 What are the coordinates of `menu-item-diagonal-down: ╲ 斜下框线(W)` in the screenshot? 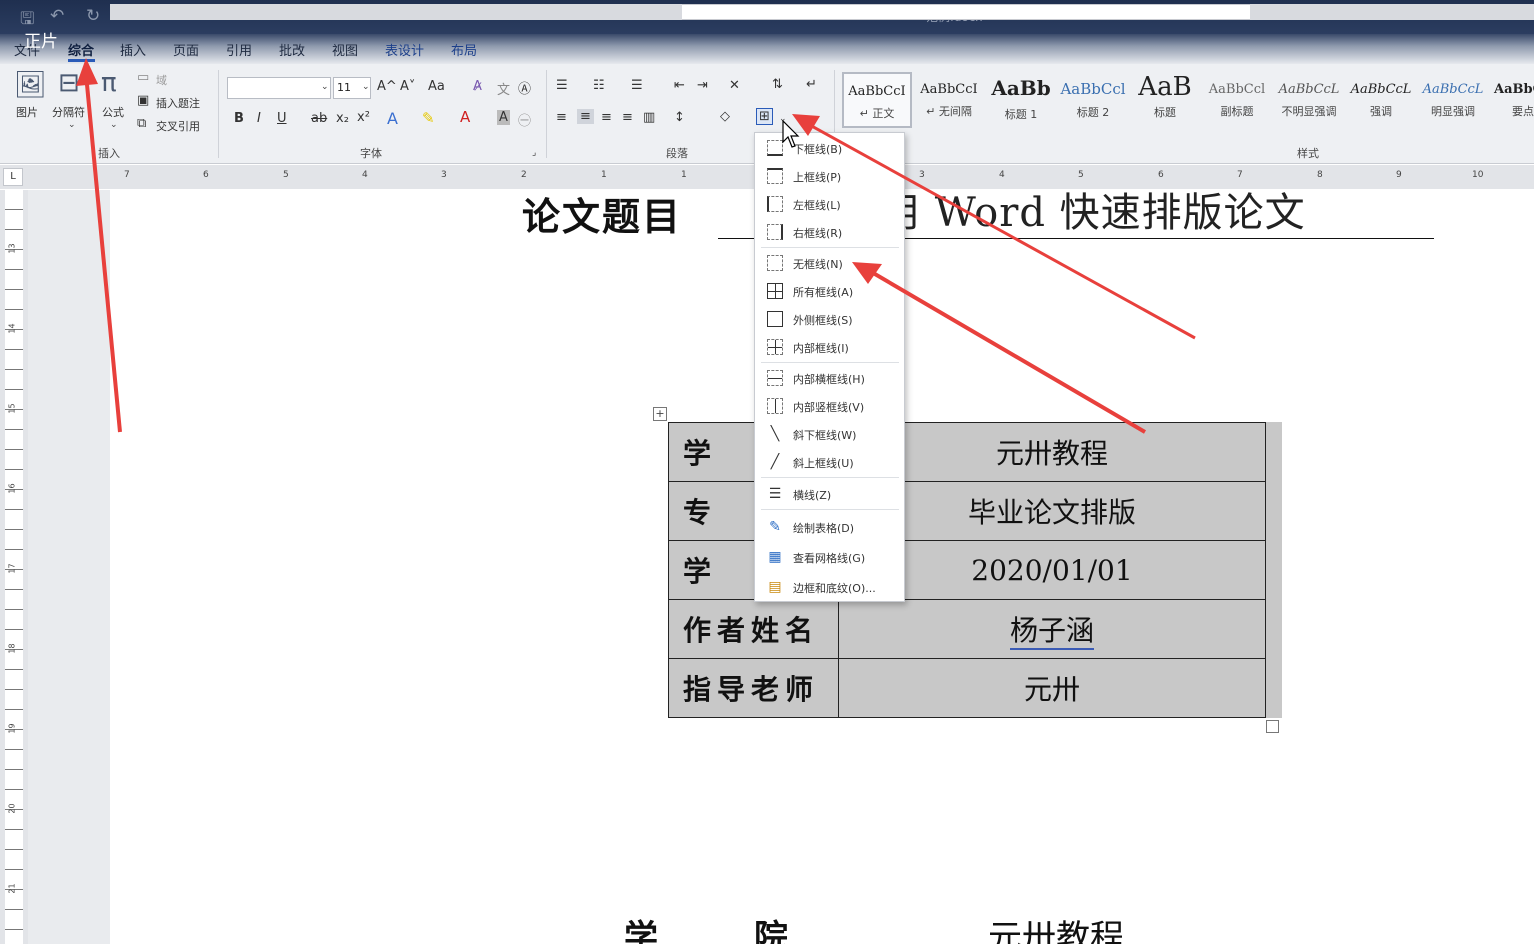 It's located at (829, 434).